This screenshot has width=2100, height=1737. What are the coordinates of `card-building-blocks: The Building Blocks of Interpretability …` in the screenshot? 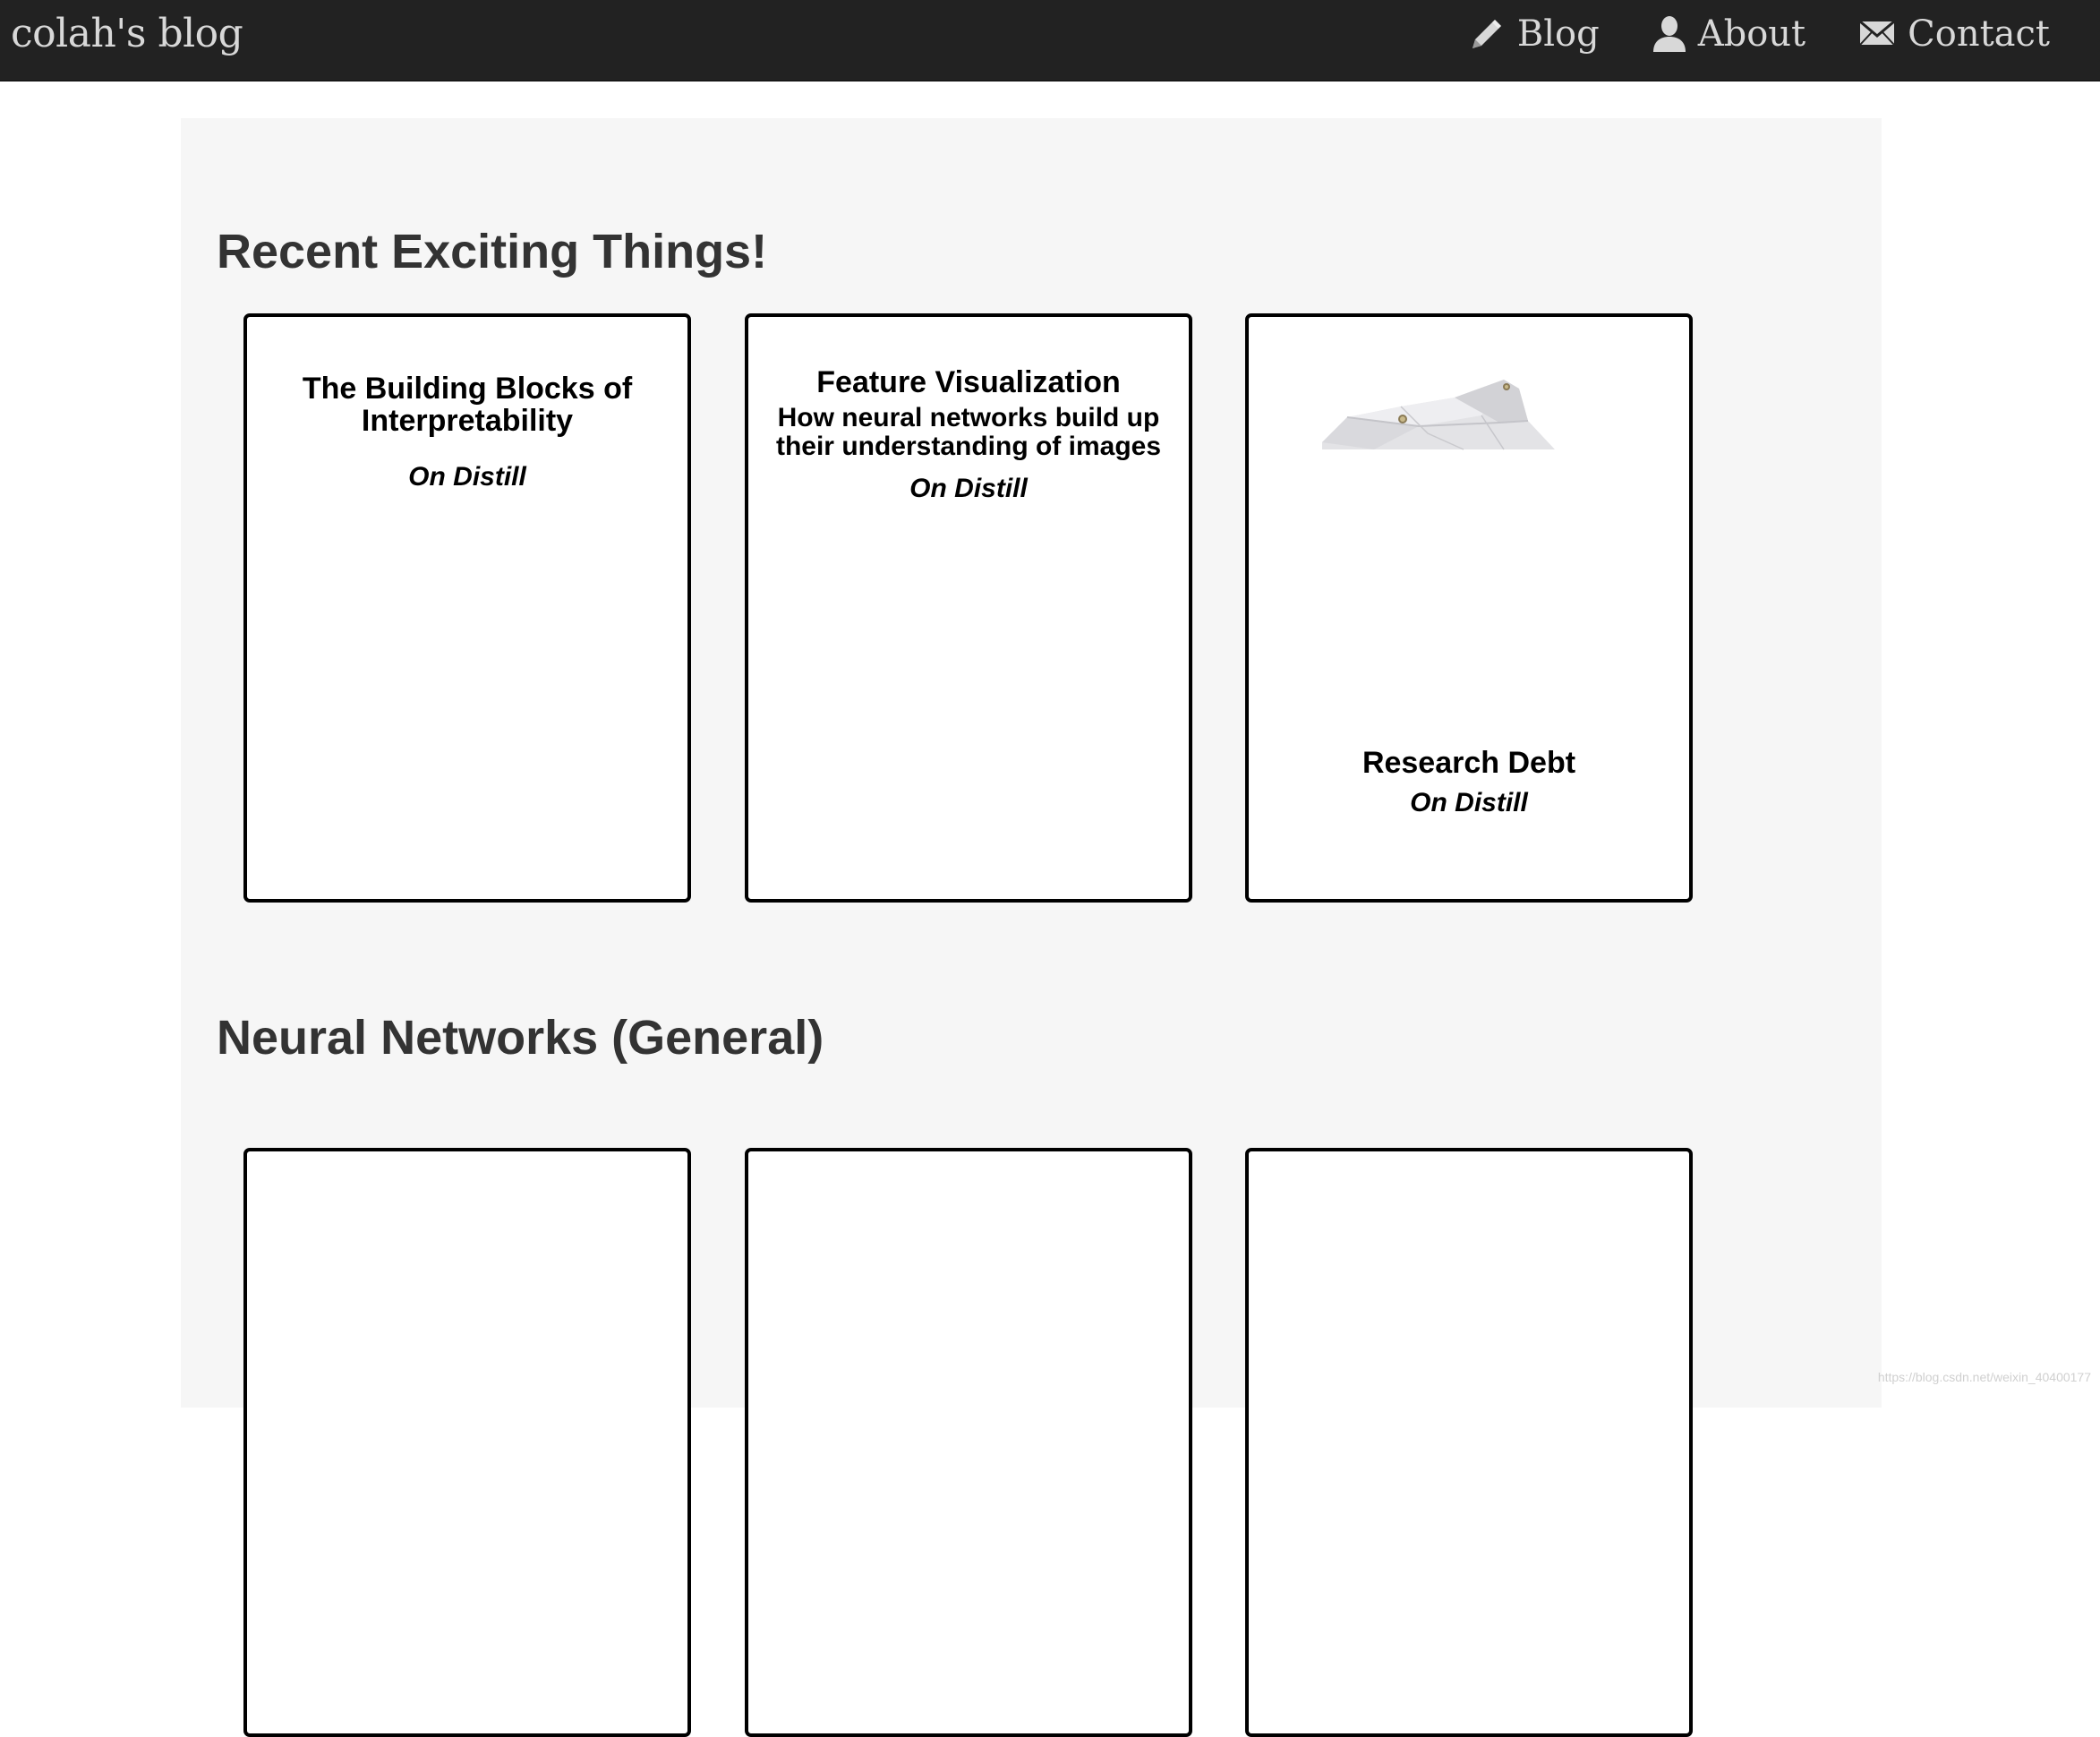 It's located at (467, 608).